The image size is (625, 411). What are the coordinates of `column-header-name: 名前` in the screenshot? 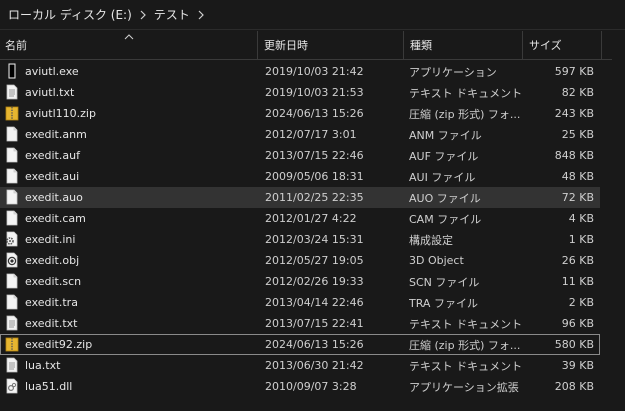 It's located at (129, 45).